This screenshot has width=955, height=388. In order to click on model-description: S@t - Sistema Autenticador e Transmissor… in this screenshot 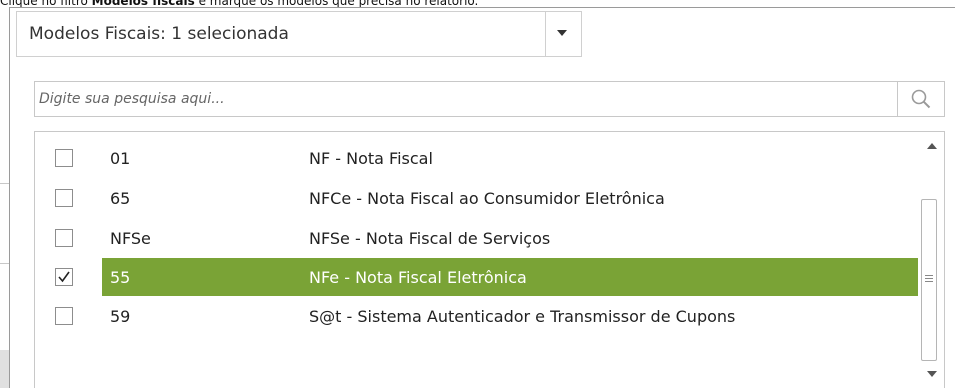, I will do `click(522, 316)`.